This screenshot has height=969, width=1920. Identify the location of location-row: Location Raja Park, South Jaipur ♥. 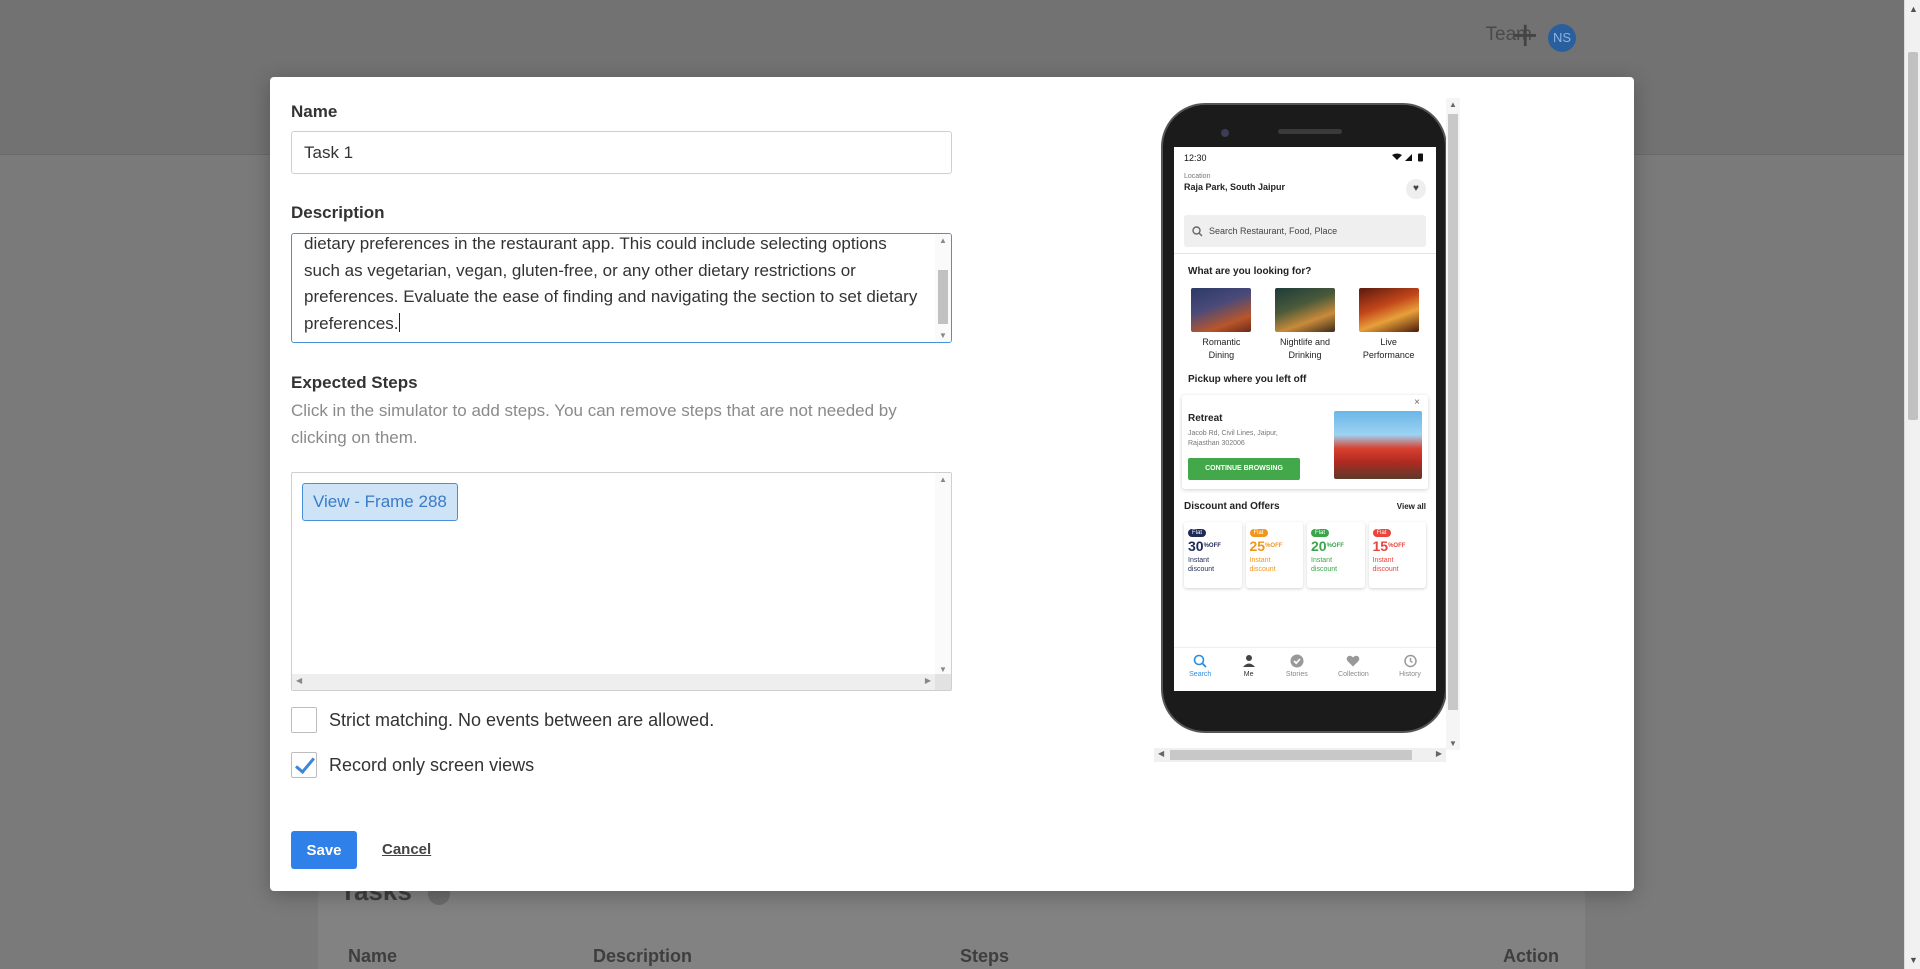
(1305, 194).